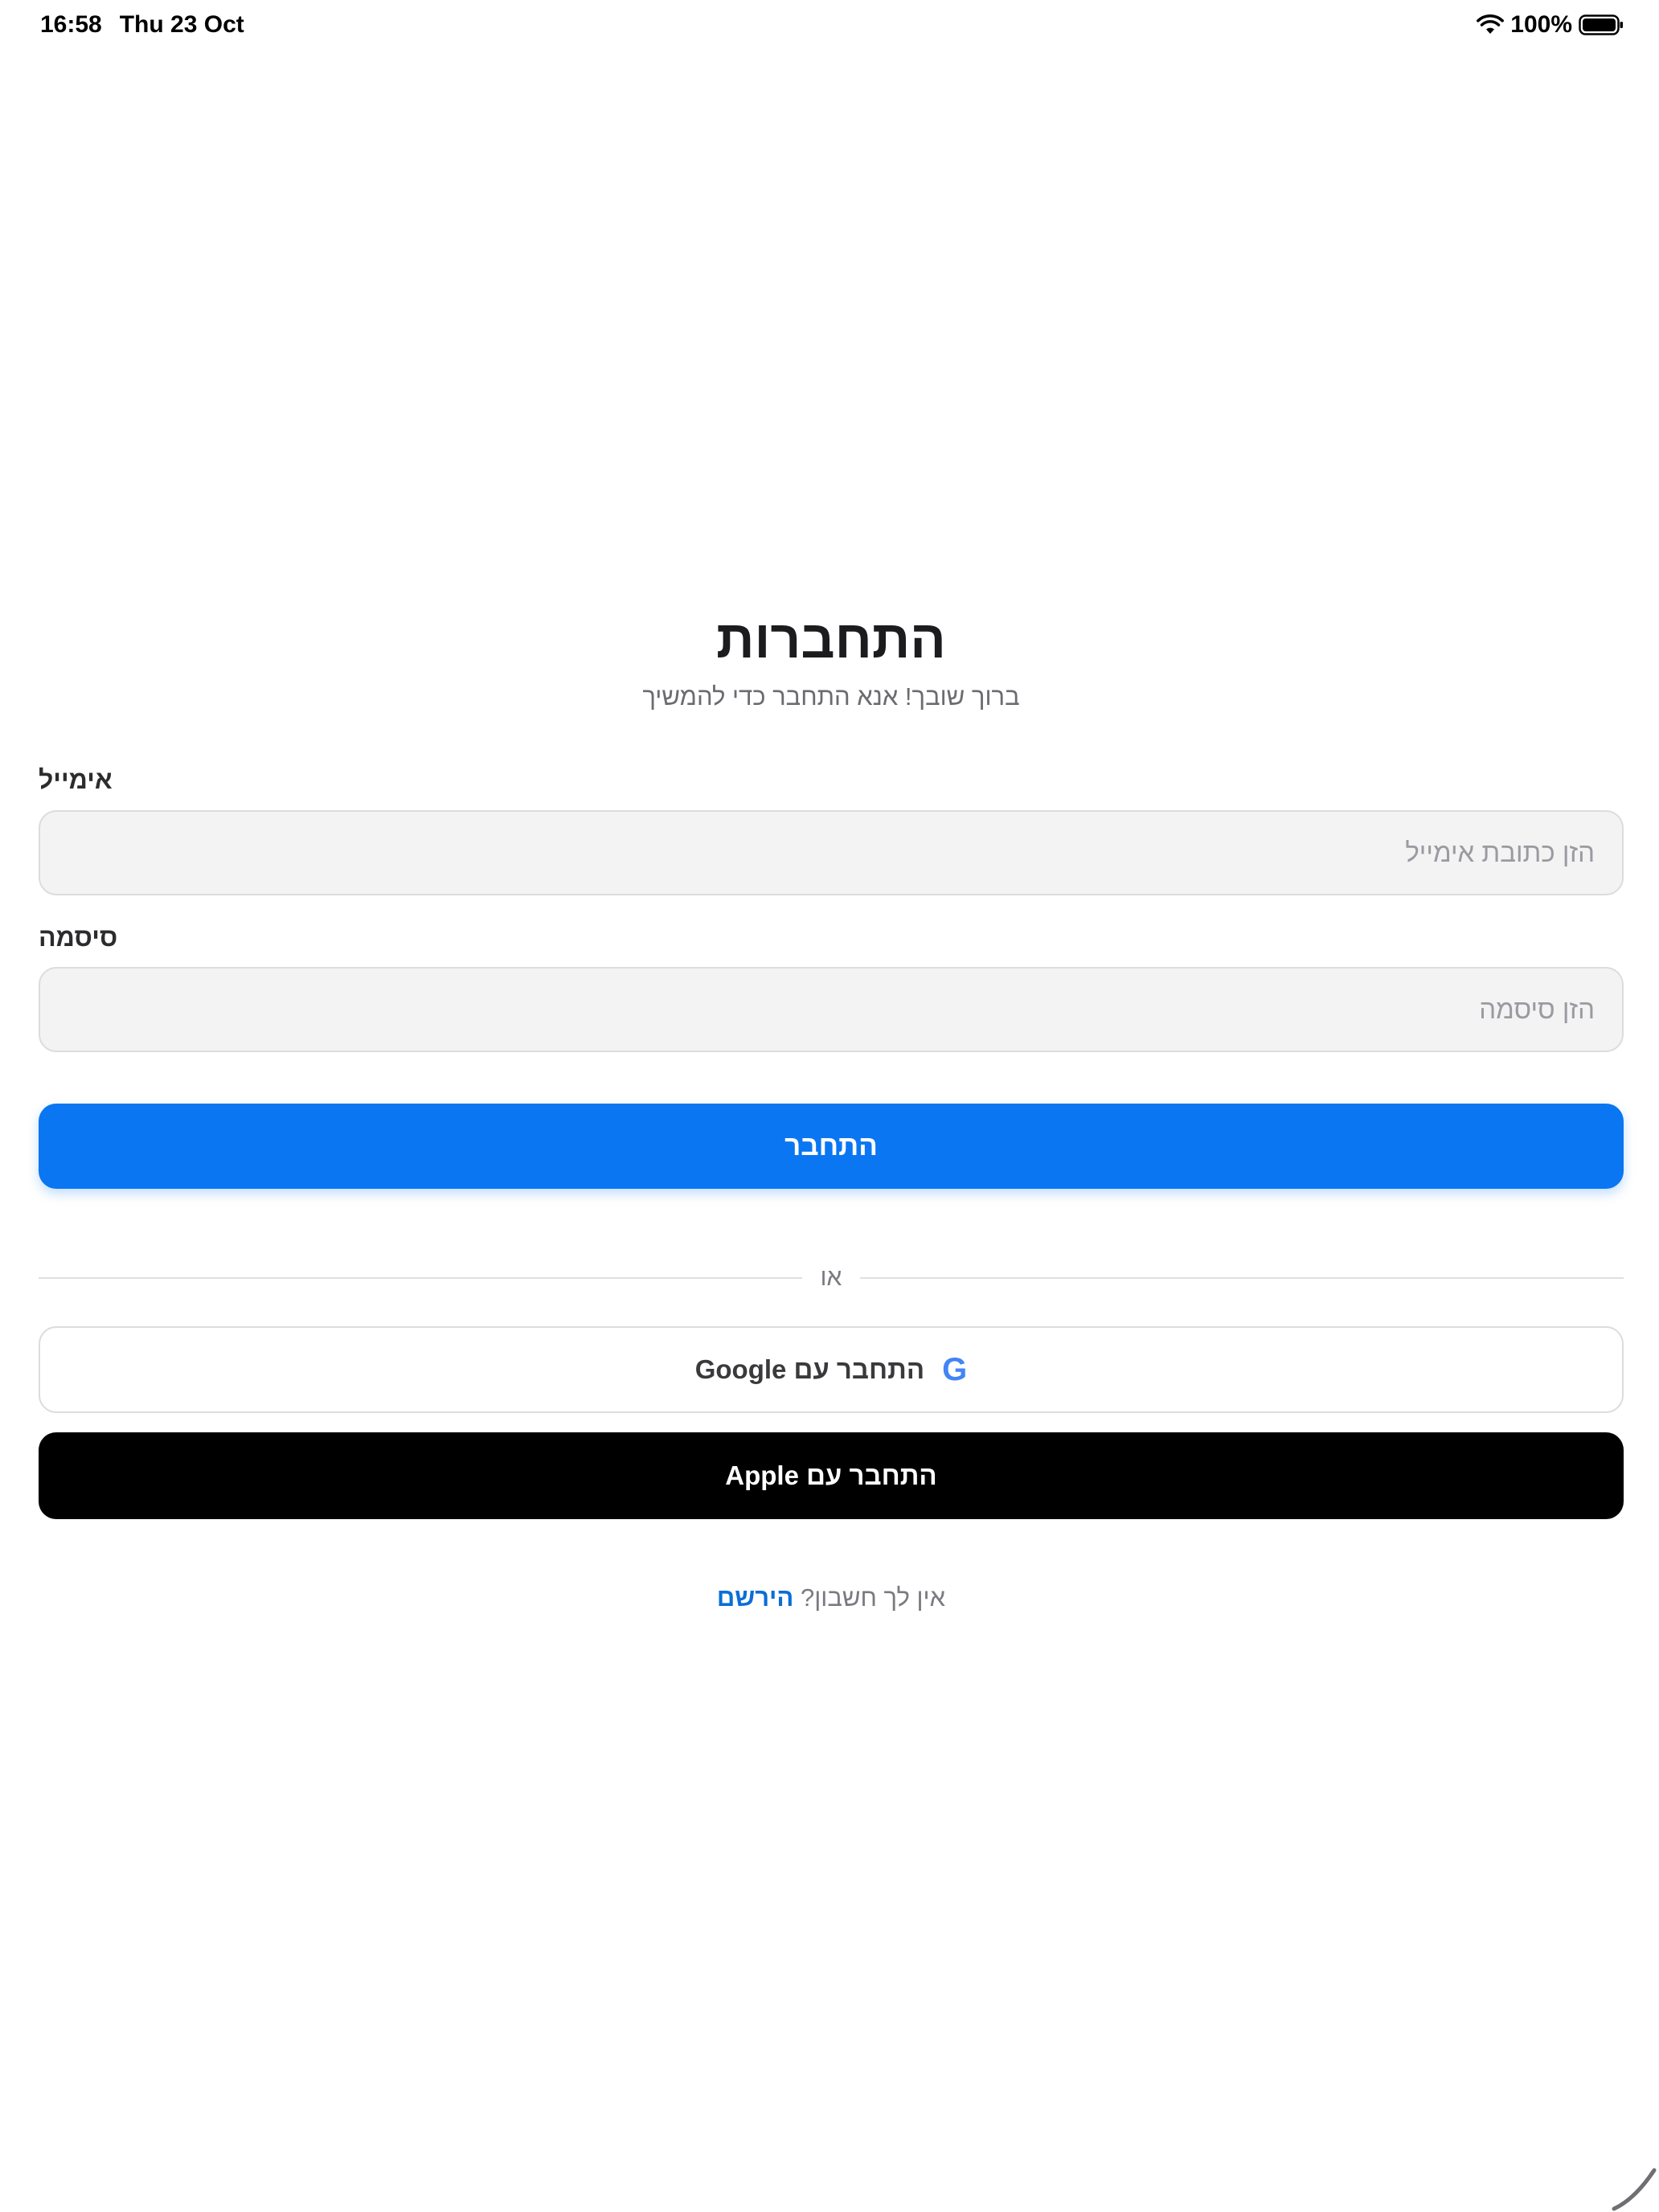  What do you see at coordinates (809, 1369) in the screenshot?
I see `google-signin-label: התחבר עם Google` at bounding box center [809, 1369].